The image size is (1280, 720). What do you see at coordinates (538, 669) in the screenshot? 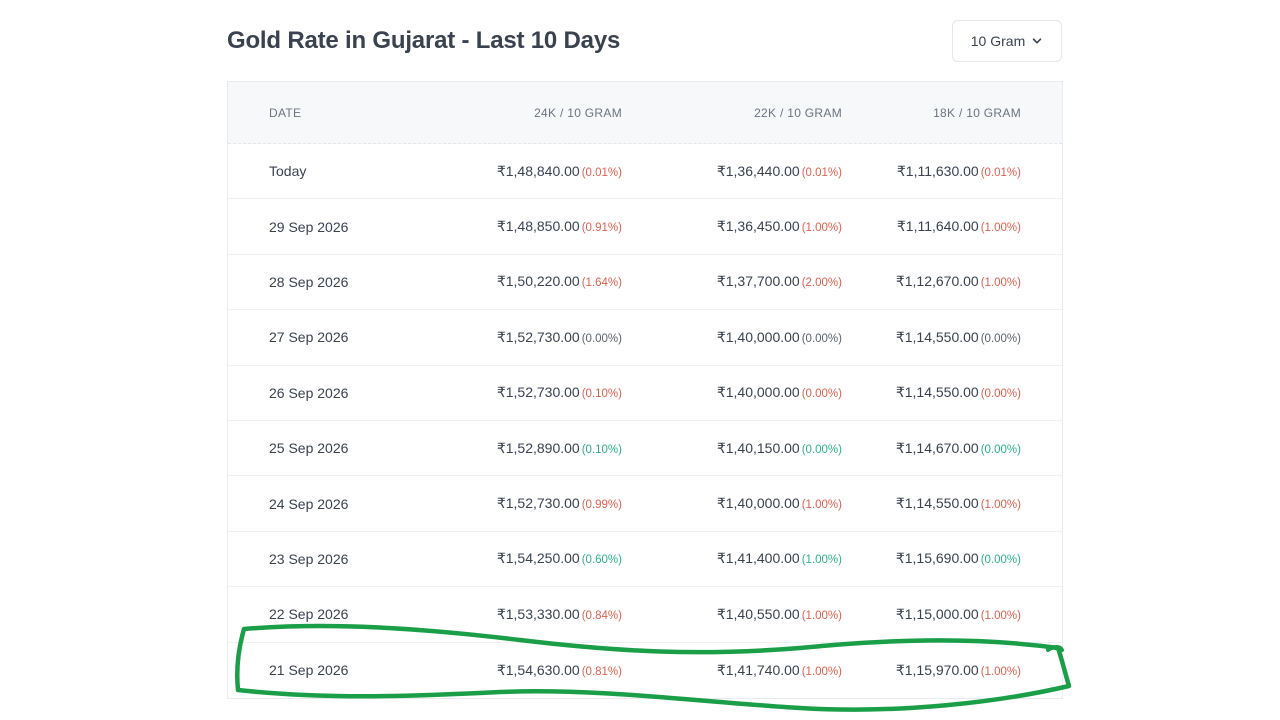
I see `rate-price: ₹1,54,630.00` at bounding box center [538, 669].